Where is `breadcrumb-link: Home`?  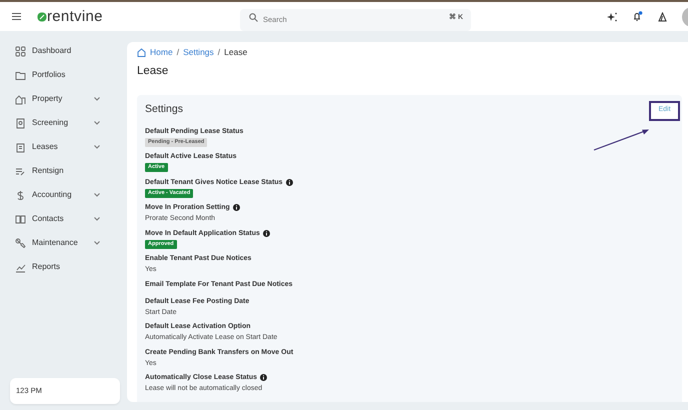 breadcrumb-link: Home is located at coordinates (155, 52).